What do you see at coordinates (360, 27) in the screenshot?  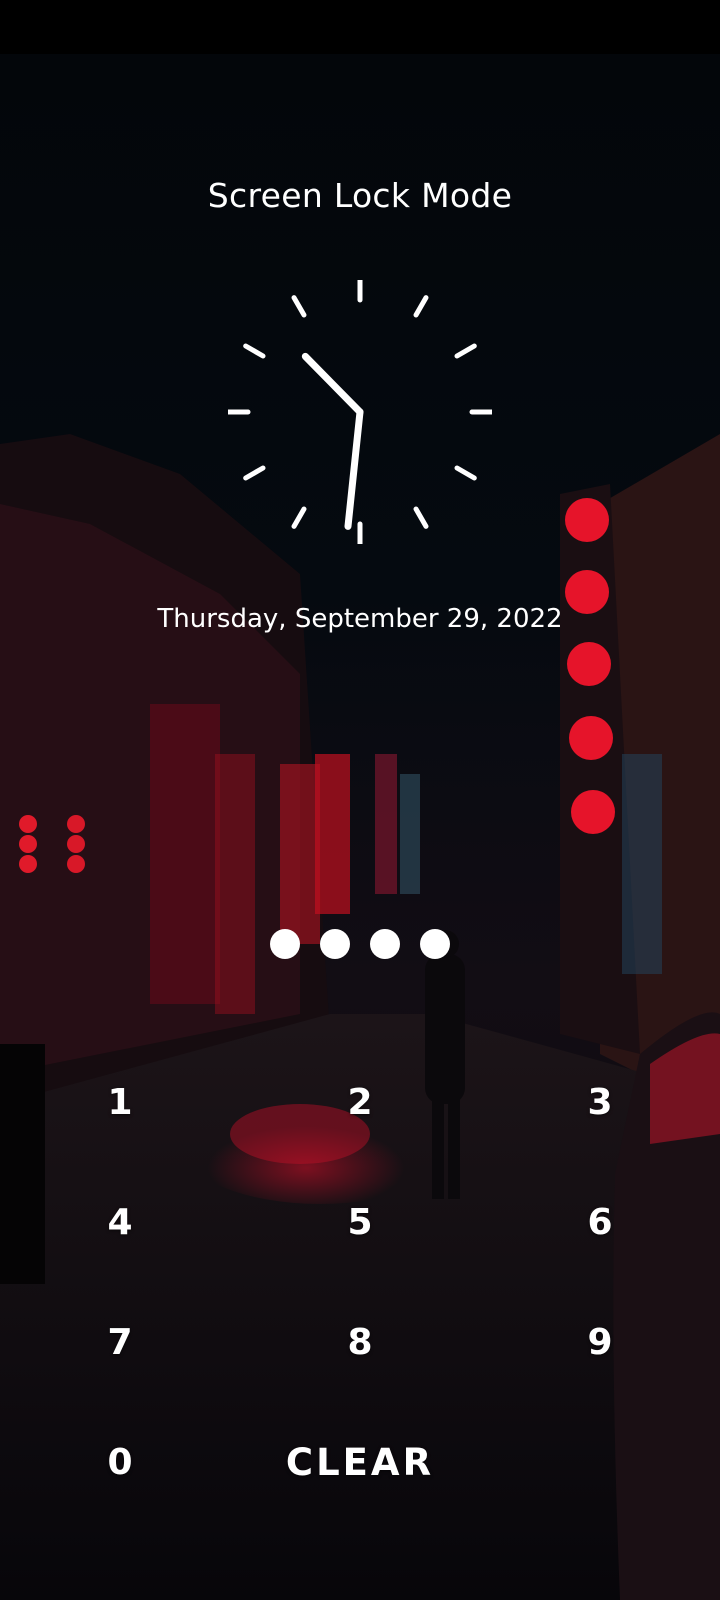 I see `status-bar` at bounding box center [360, 27].